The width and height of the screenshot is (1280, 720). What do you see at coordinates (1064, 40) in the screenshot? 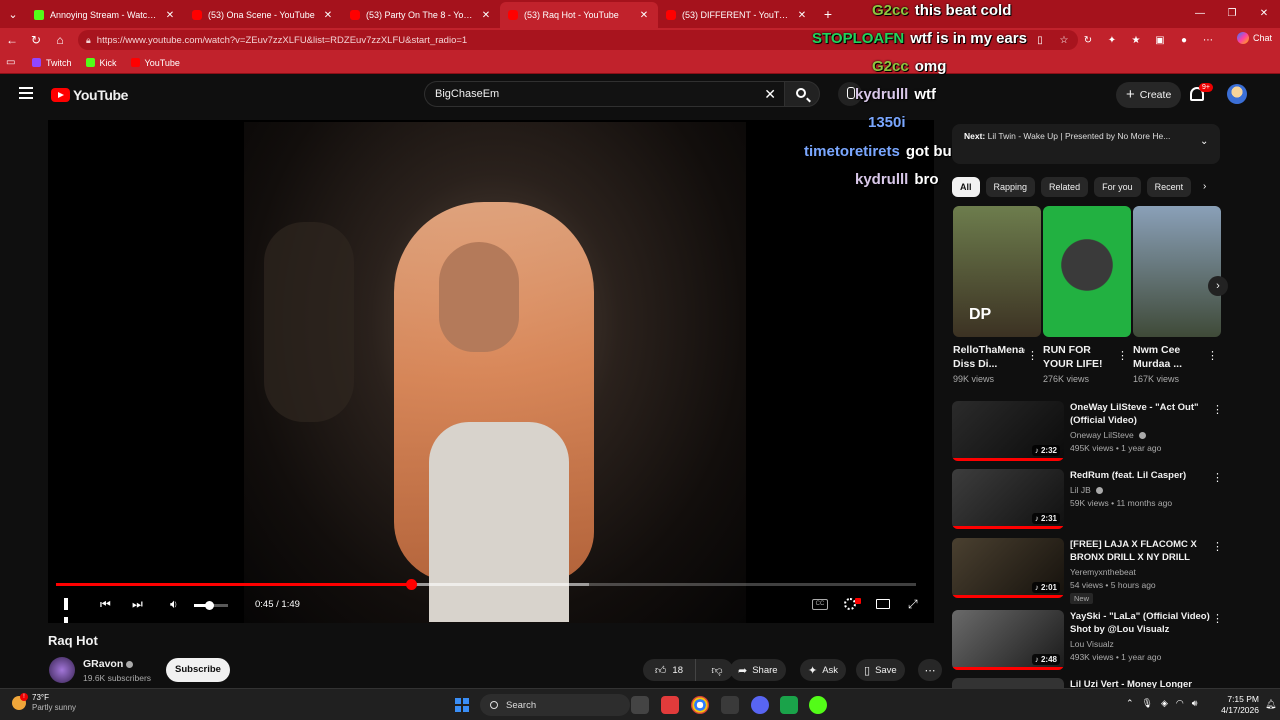
I see `favorite-star-icon: ☆` at bounding box center [1064, 40].